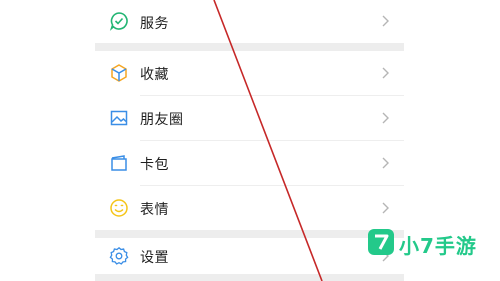  I want to click on menu-item-label: 朋友圈, so click(162, 120).